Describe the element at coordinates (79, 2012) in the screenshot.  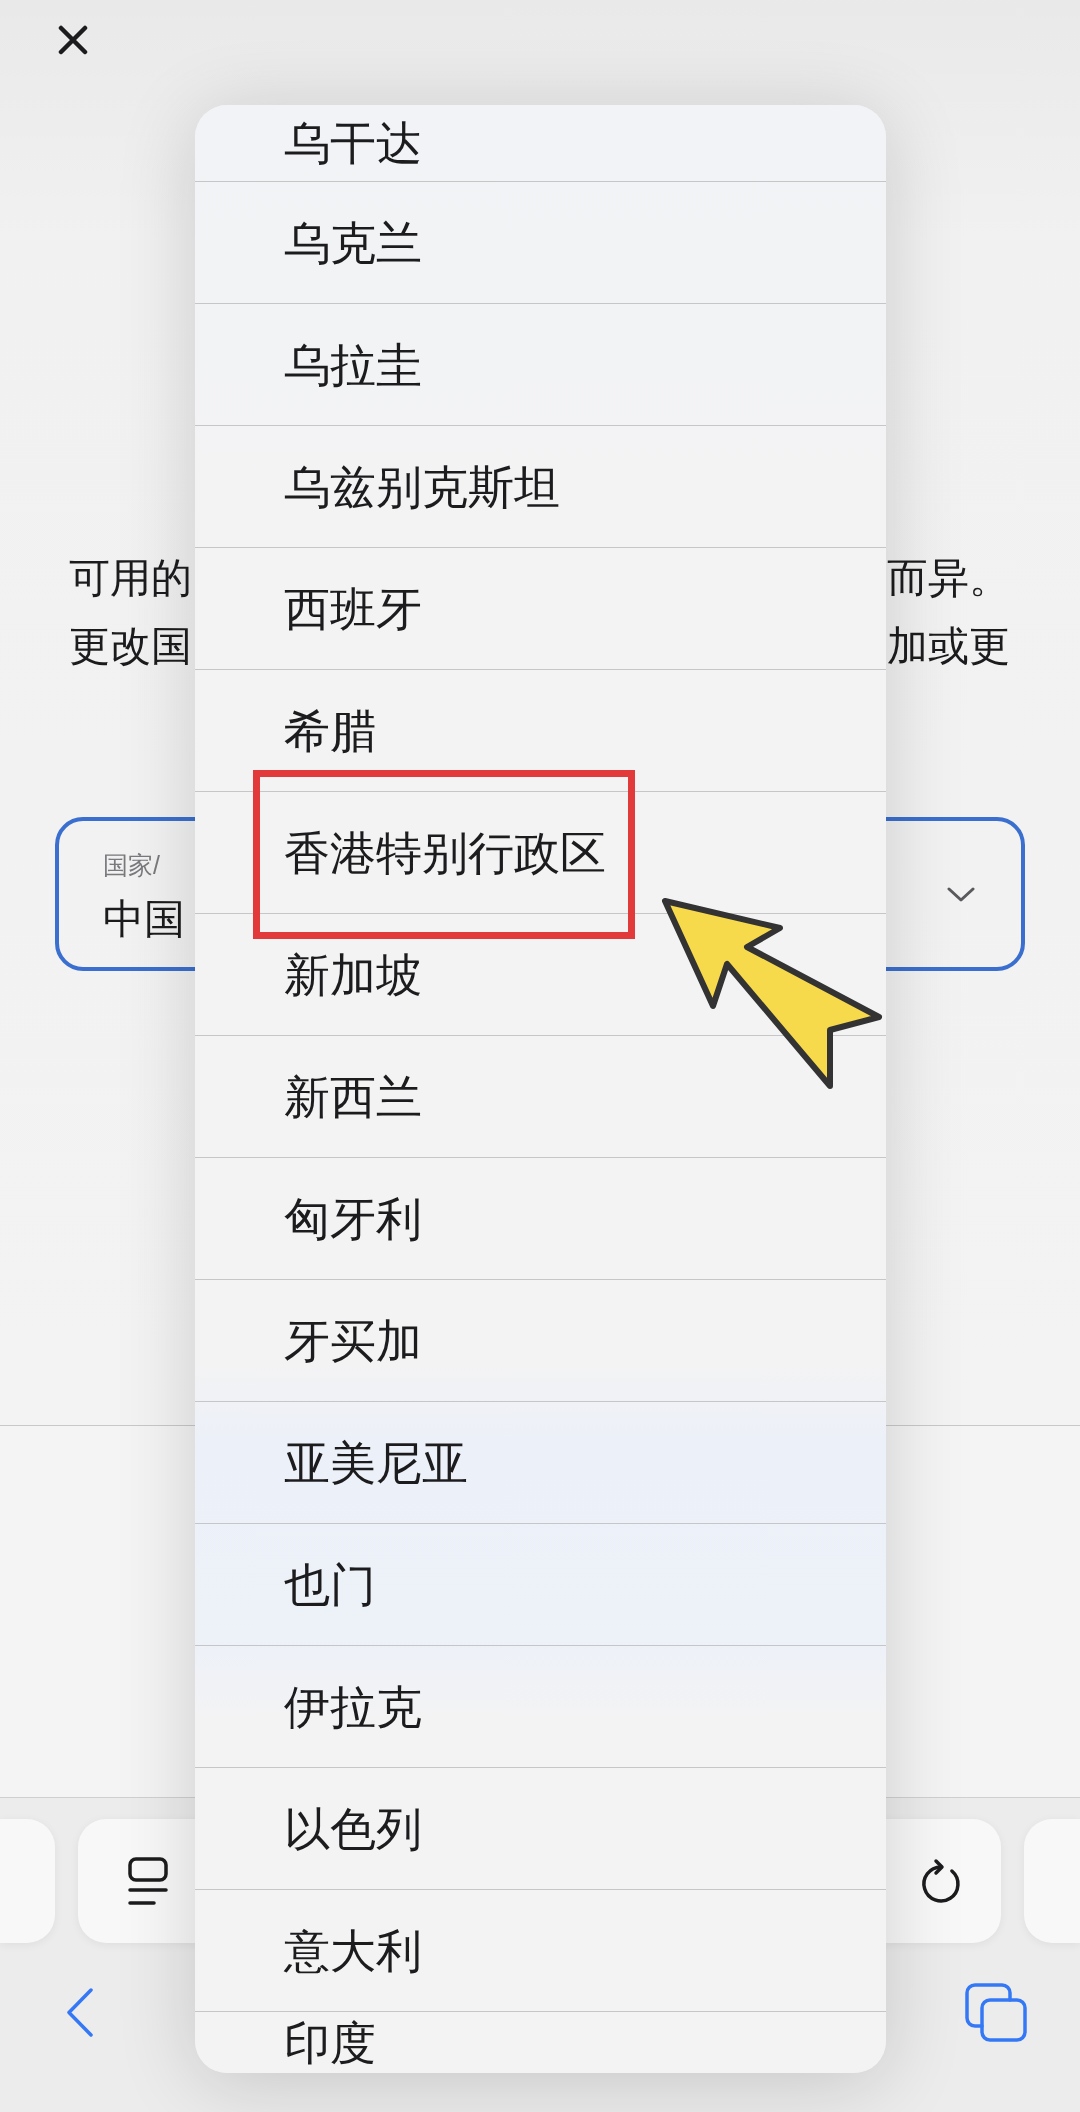
I see `back-icon` at that location.